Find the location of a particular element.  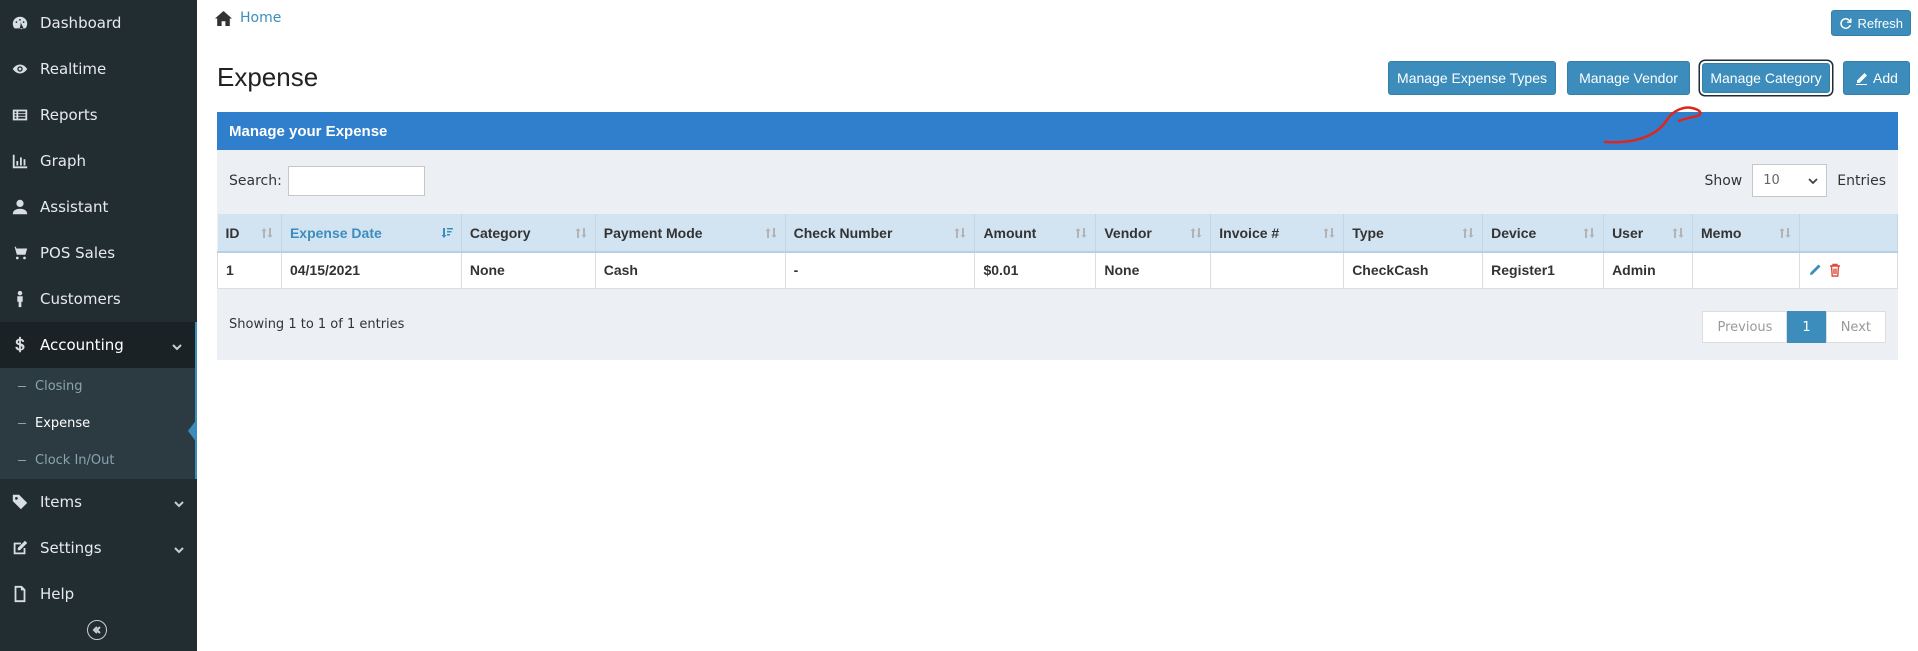

sidebar-item-label: Graph is located at coordinates (63, 161).